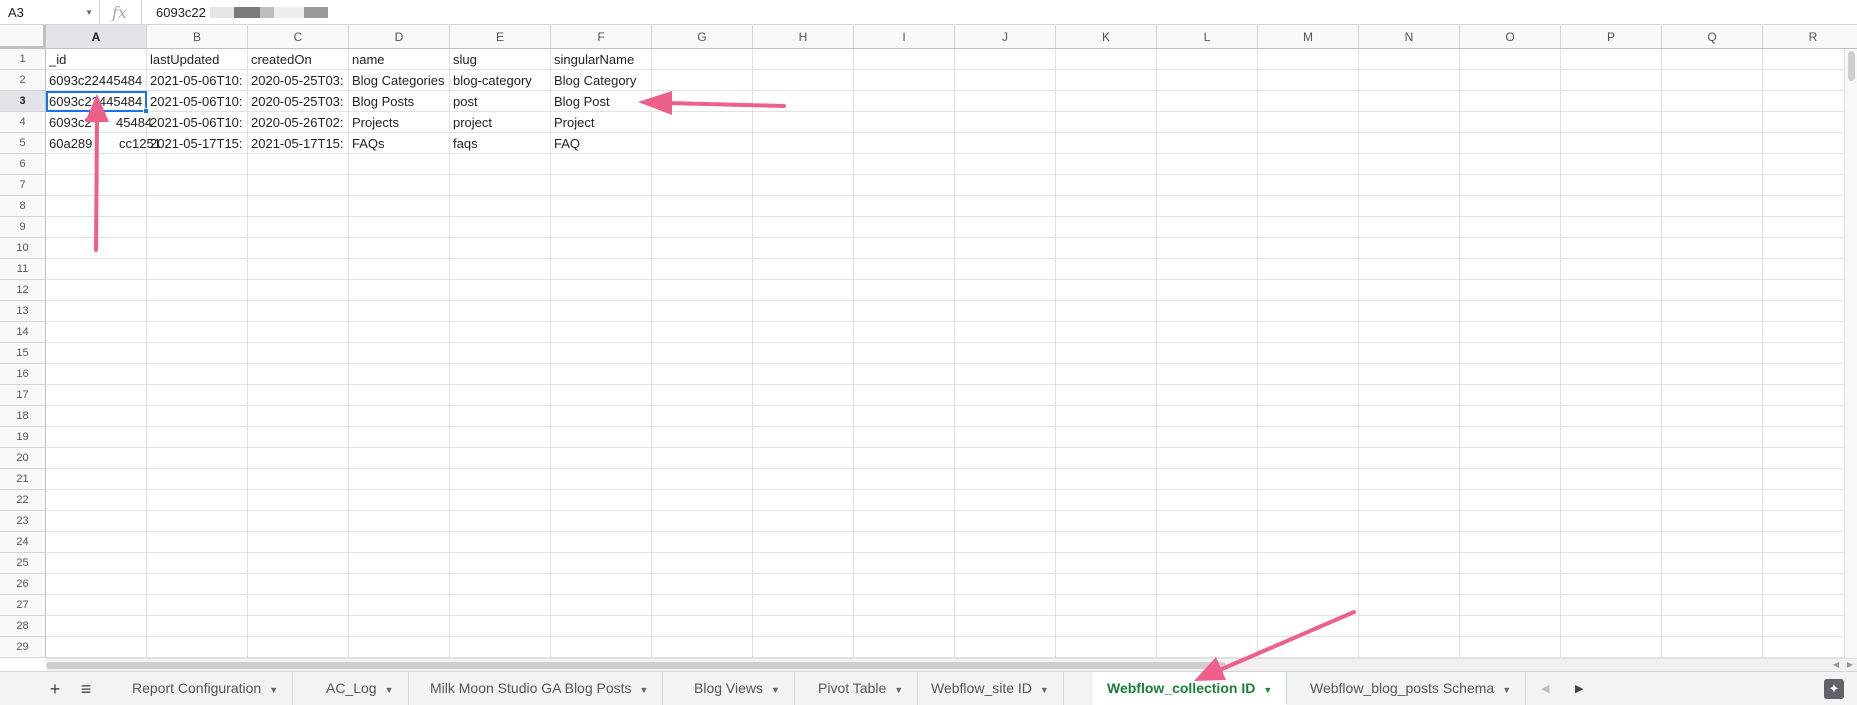 The height and width of the screenshot is (705, 1857). What do you see at coordinates (1106, 584) in the screenshot?
I see `cell-k26` at bounding box center [1106, 584].